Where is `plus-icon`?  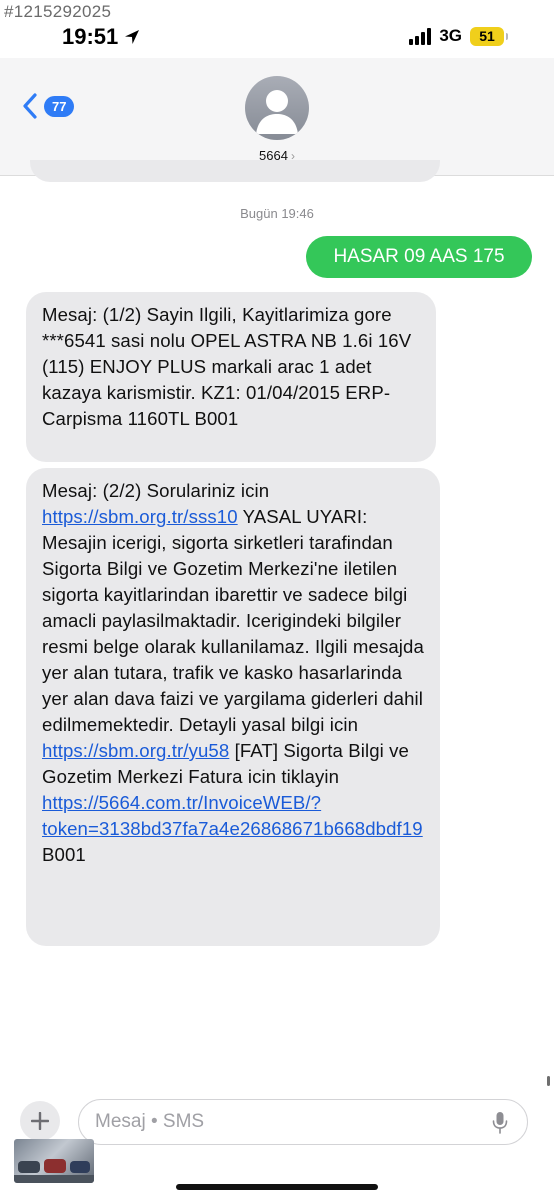
plus-icon is located at coordinates (40, 1121).